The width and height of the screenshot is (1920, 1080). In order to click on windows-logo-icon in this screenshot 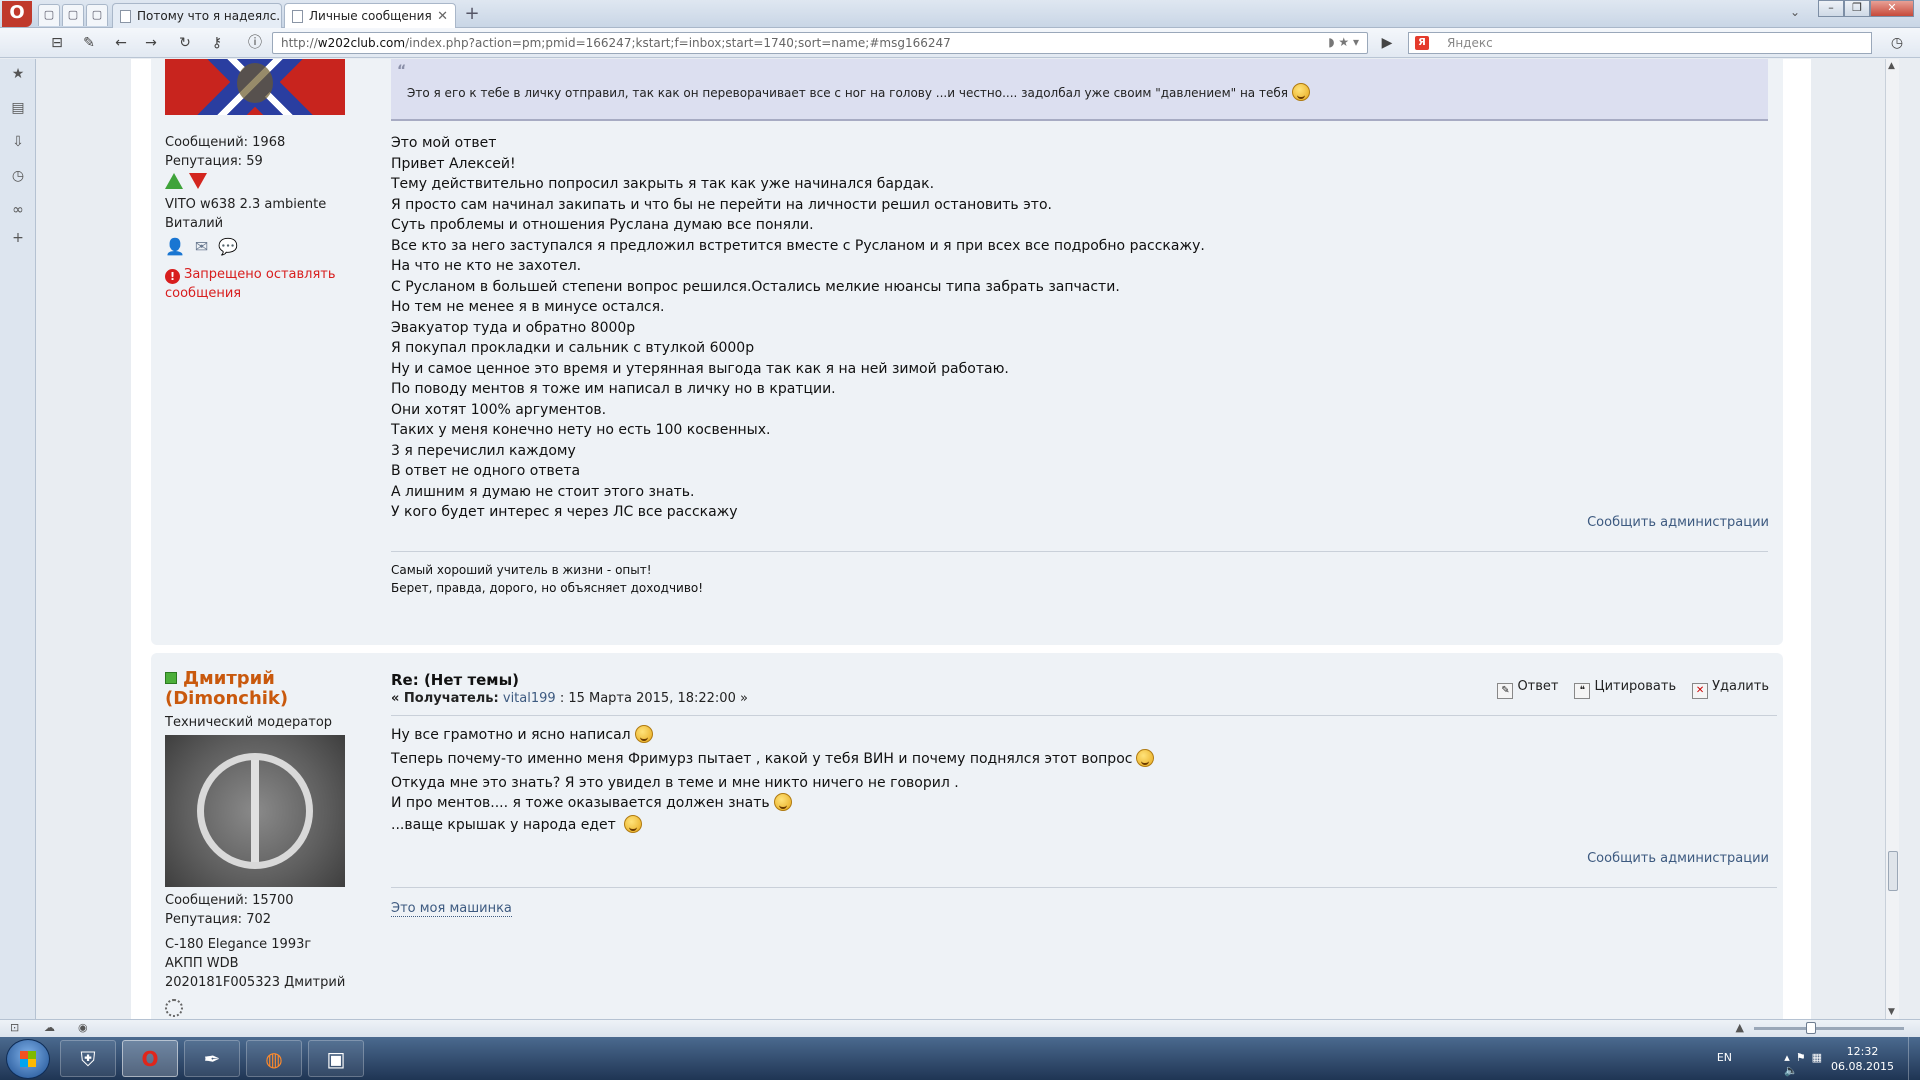, I will do `click(28, 1059)`.